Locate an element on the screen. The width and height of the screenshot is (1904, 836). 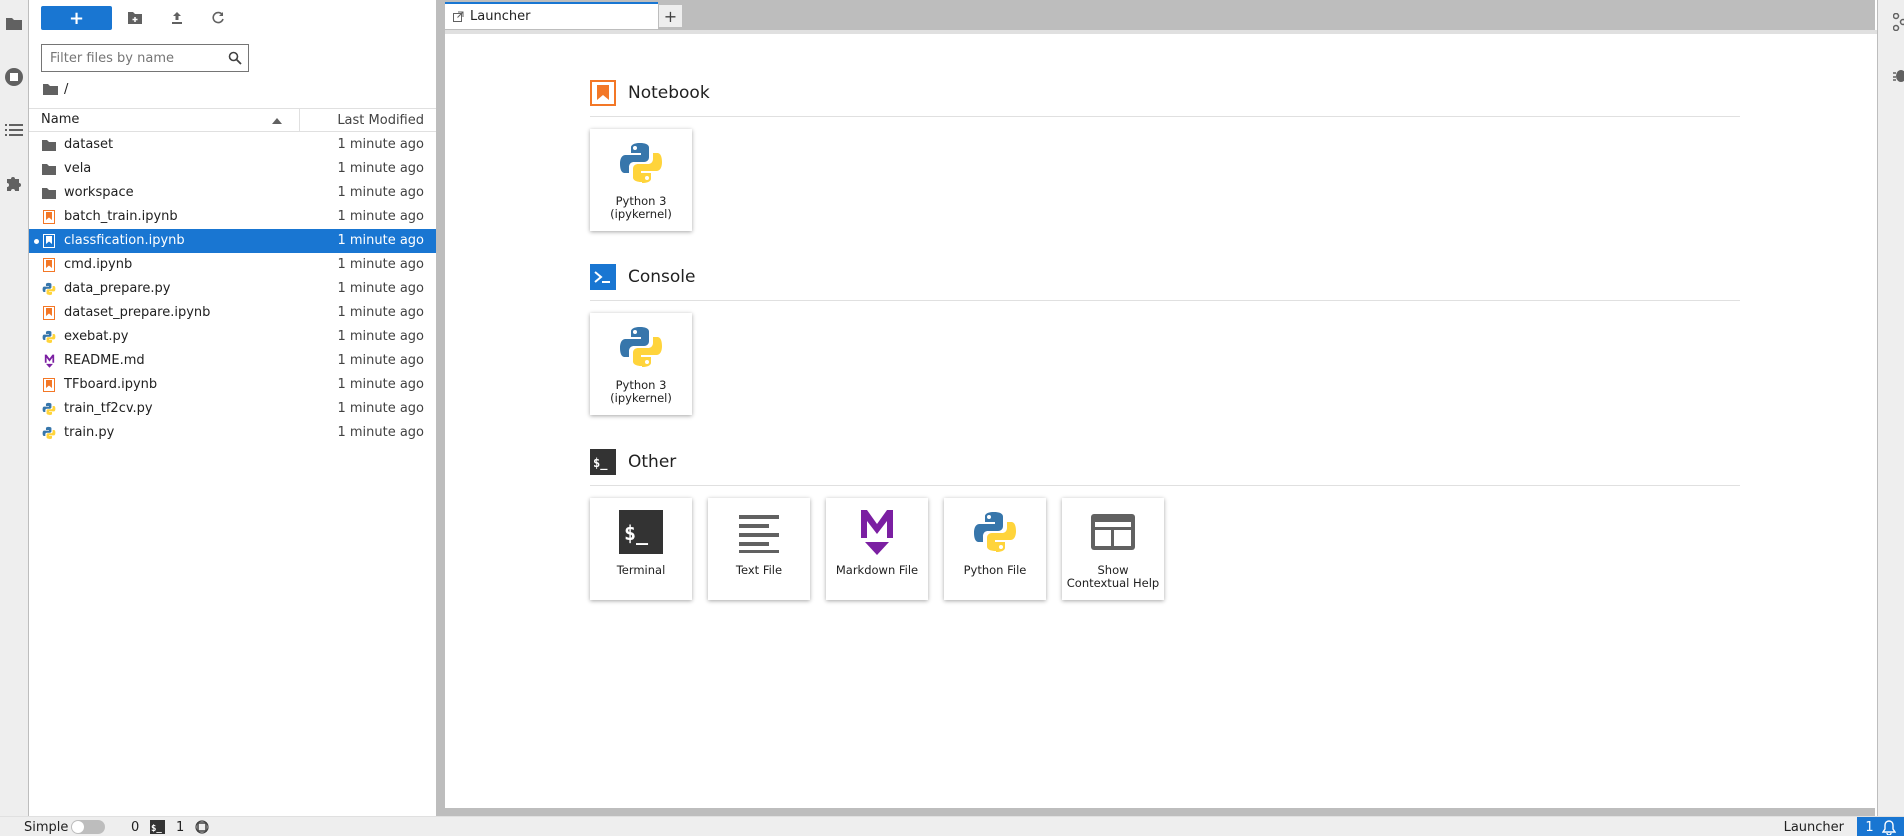
other-section-icon: $_ is located at coordinates (603, 462).